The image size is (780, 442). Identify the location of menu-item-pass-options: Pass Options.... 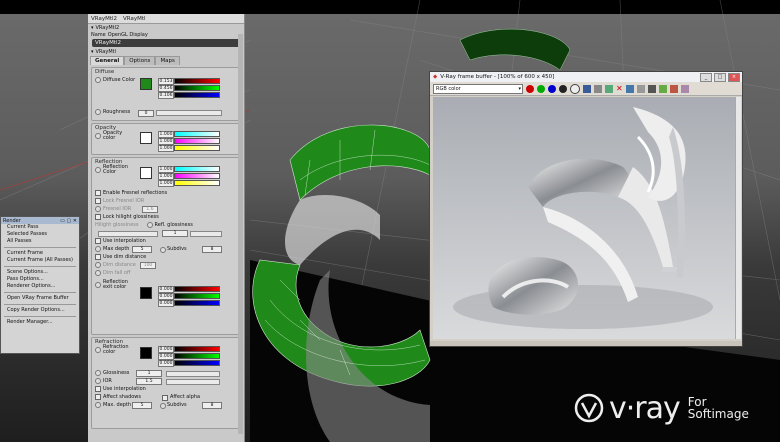
(40, 279).